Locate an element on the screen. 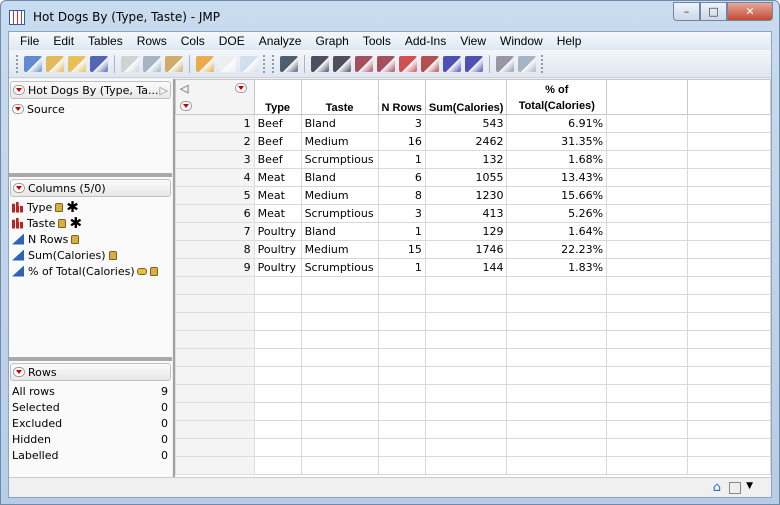 The image size is (780, 505). open-folder-icon is located at coordinates (77, 63).